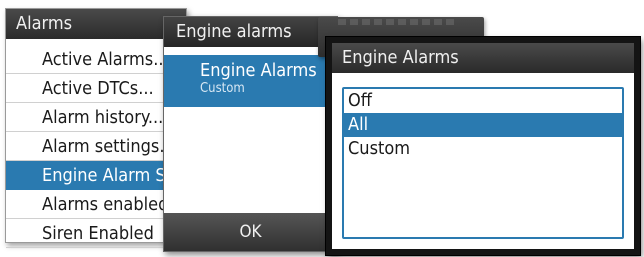 Image resolution: width=644 pixels, height=257 pixels. What do you see at coordinates (483, 58) in the screenshot?
I see `engine-alarms-dialog-title: Engine Alarms` at bounding box center [483, 58].